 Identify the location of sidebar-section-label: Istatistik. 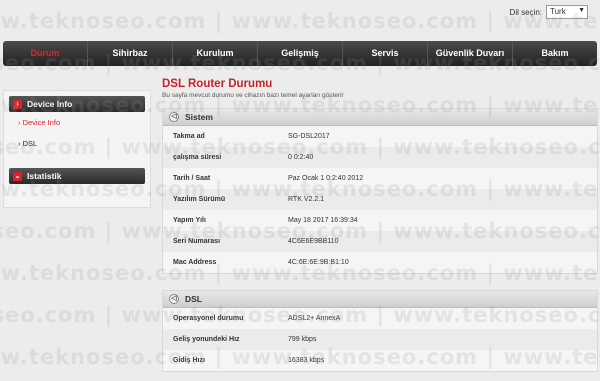
(44, 176).